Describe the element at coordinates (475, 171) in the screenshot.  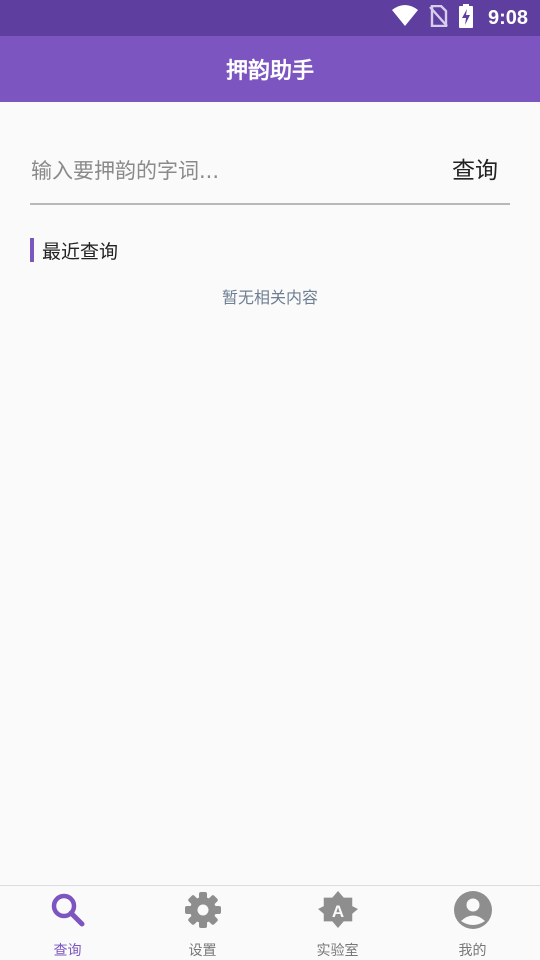
I see `query-button: 查询` at that location.